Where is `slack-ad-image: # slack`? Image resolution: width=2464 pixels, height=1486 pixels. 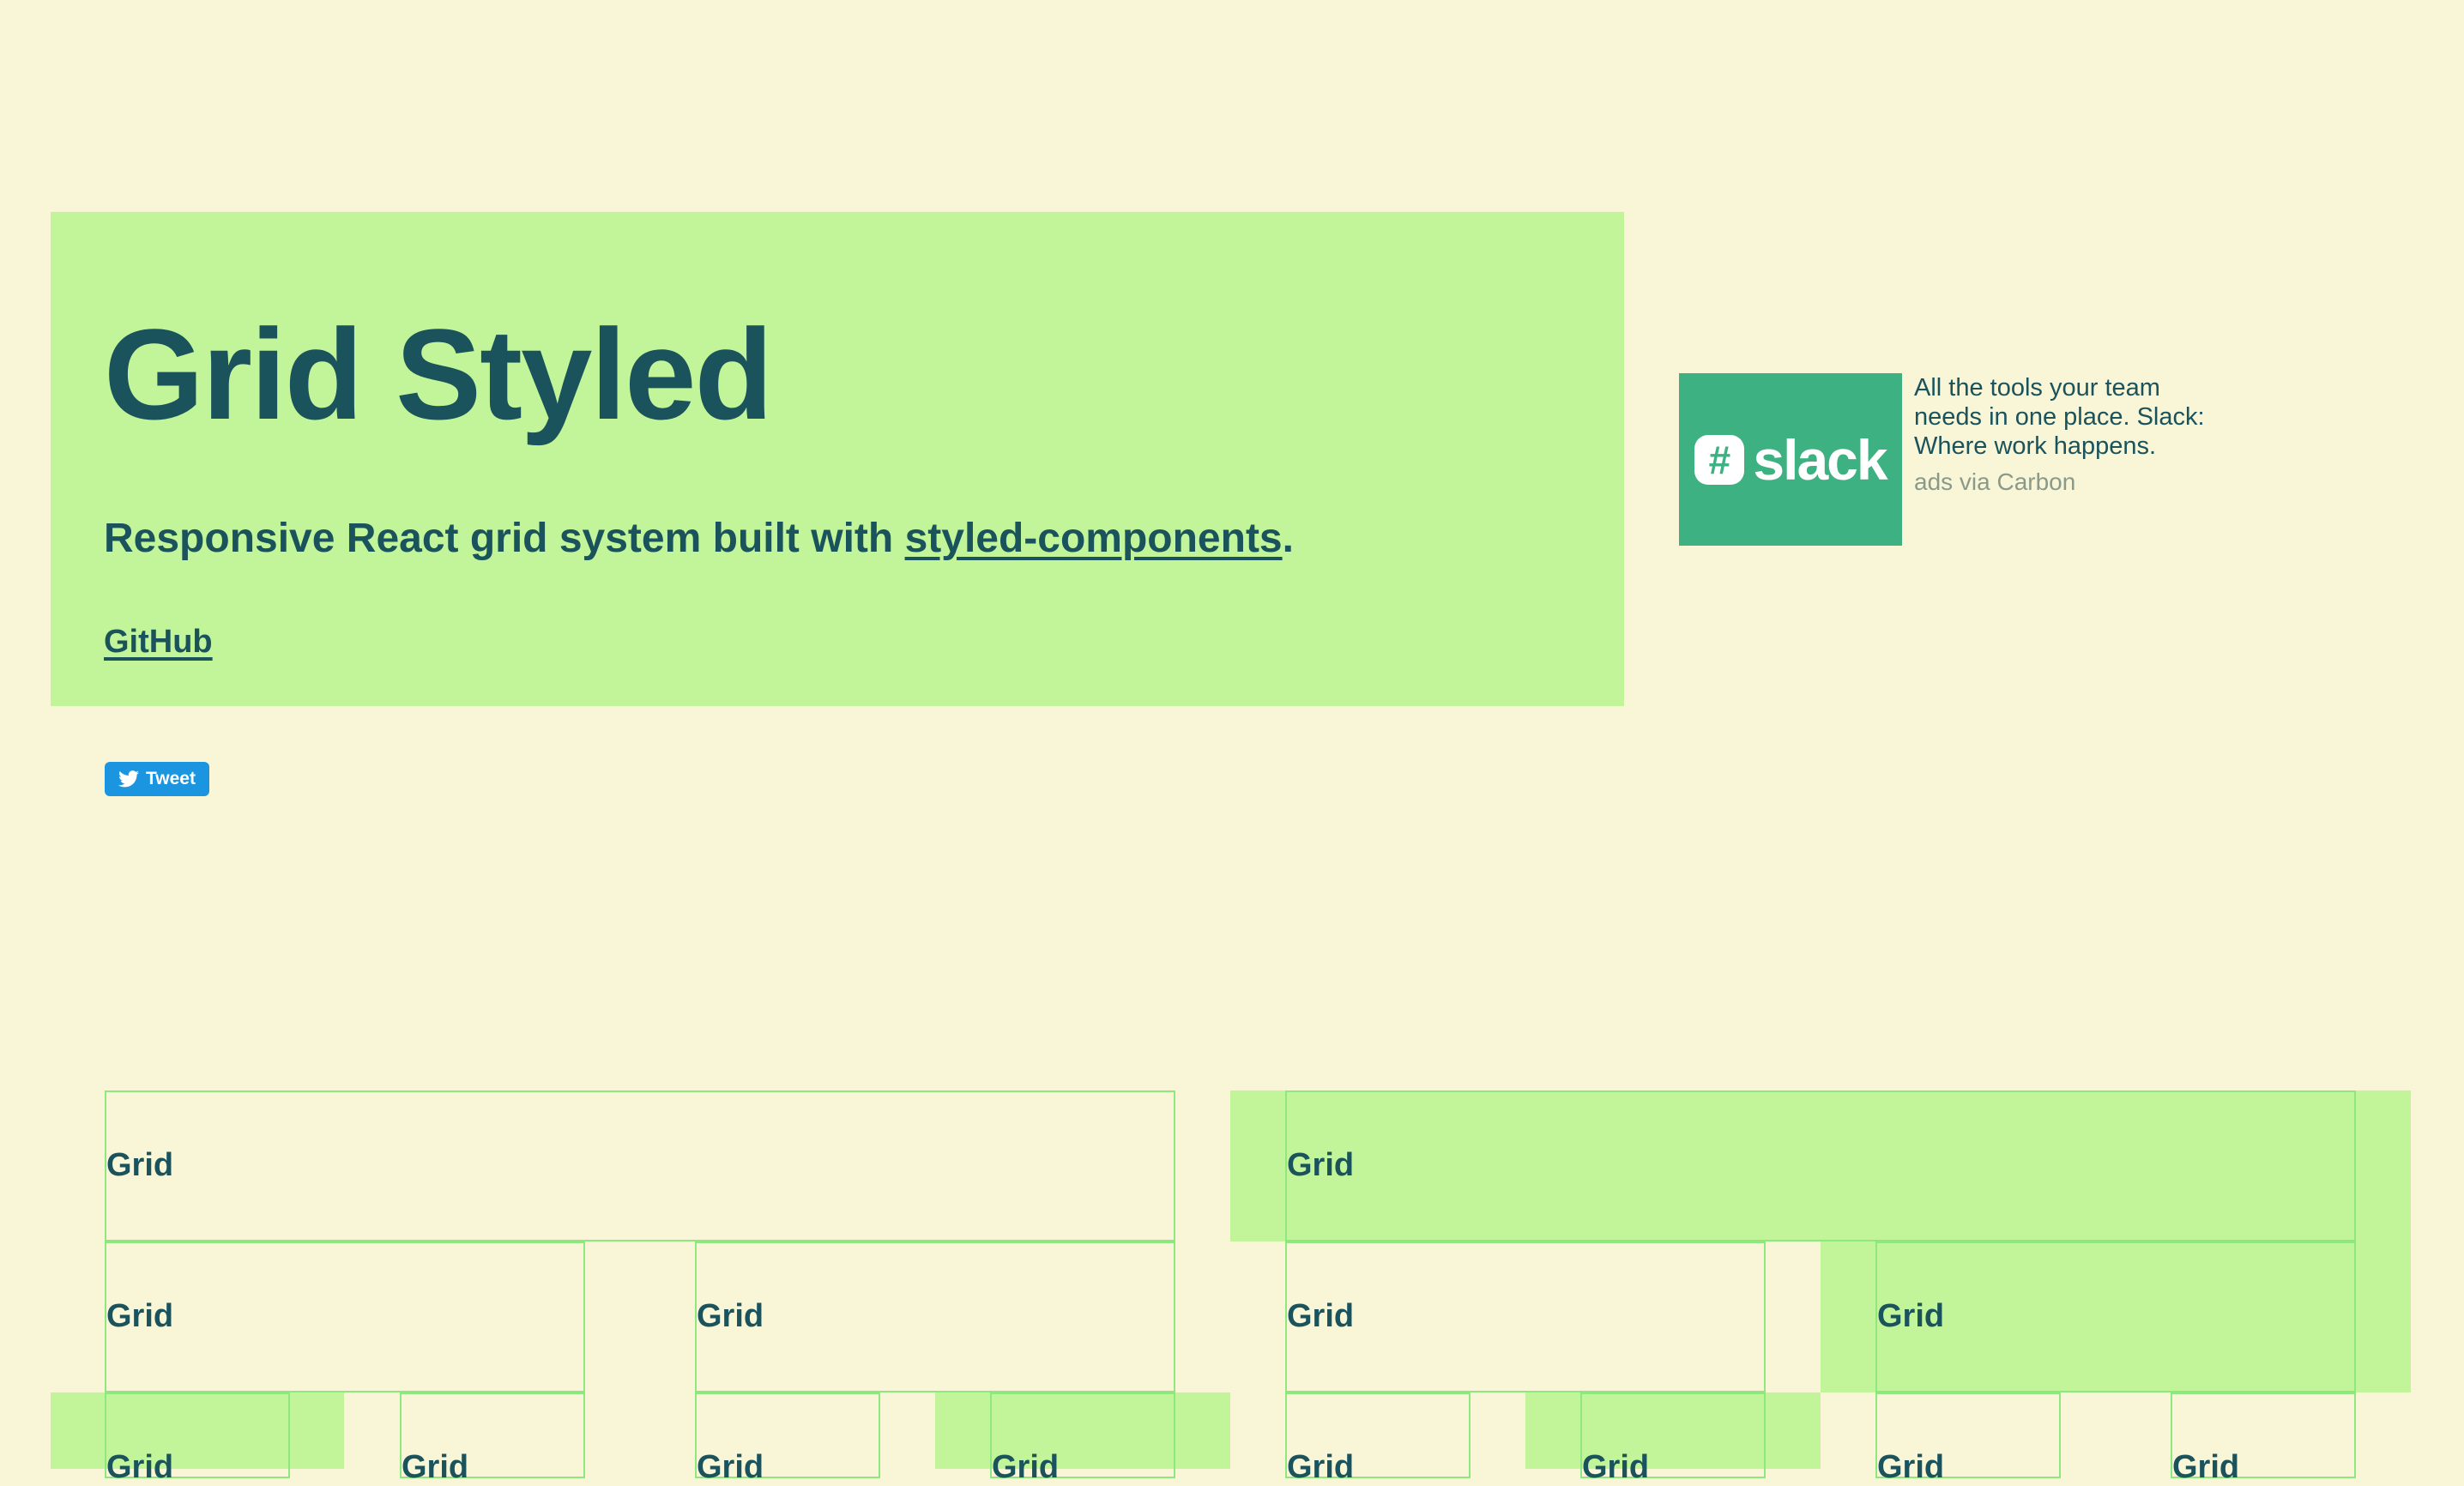 slack-ad-image: # slack is located at coordinates (1790, 459).